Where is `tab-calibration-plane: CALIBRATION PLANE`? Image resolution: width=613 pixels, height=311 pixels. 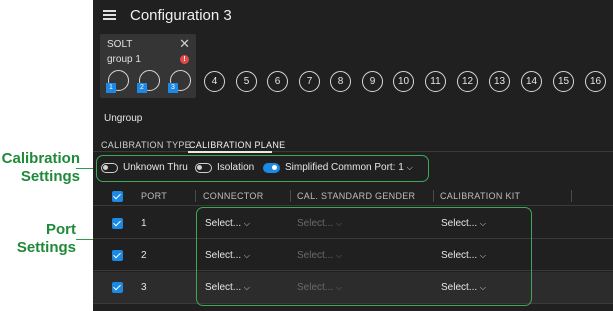
tab-calibration-plane: CALIBRATION PLANE is located at coordinates (237, 145).